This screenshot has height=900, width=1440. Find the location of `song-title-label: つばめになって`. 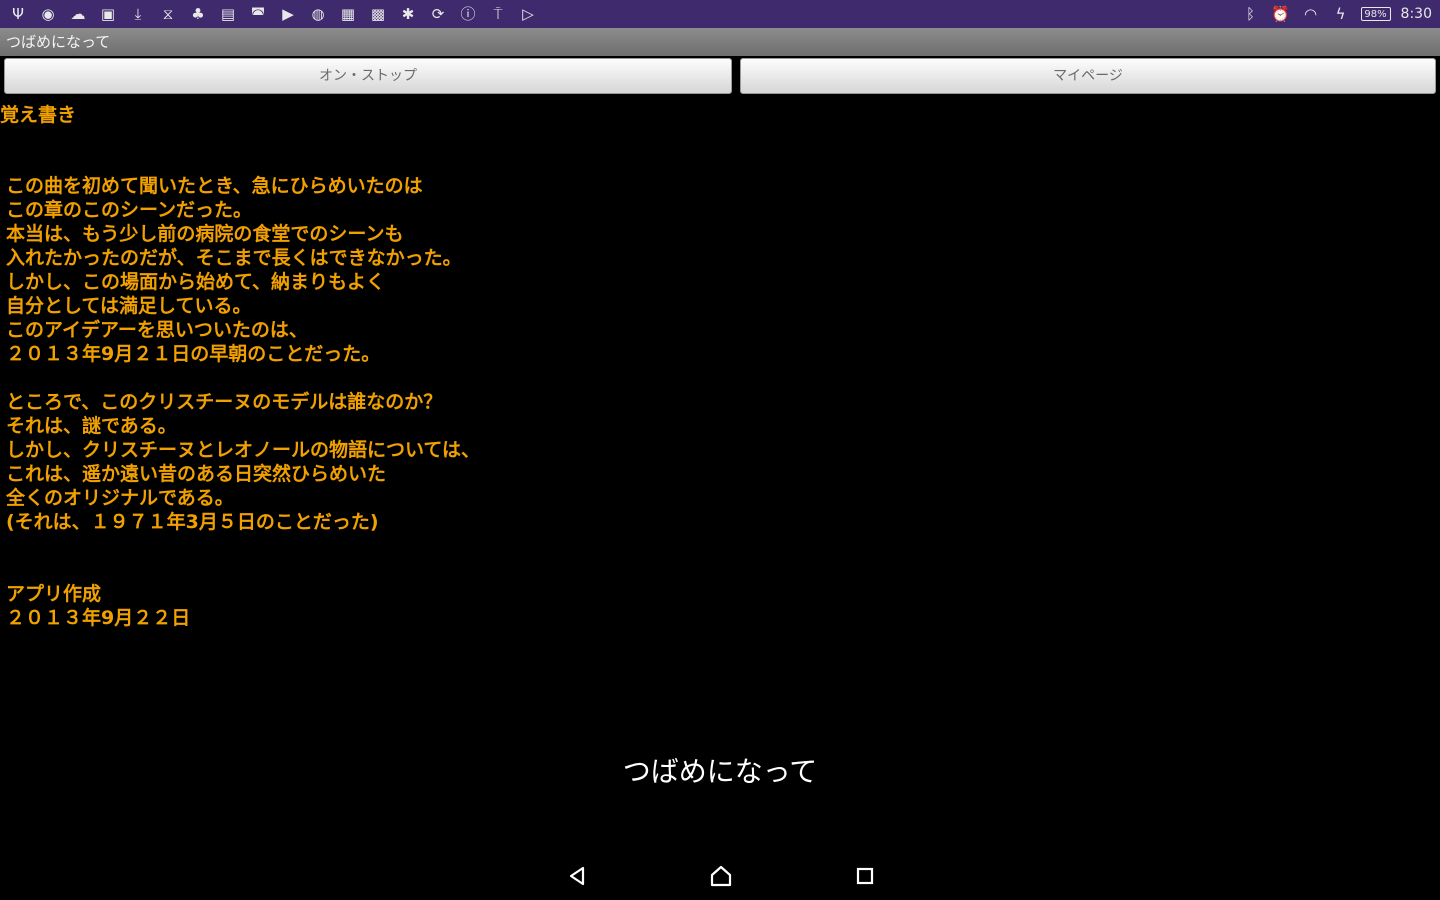

song-title-label: つばめになって is located at coordinates (720, 771).